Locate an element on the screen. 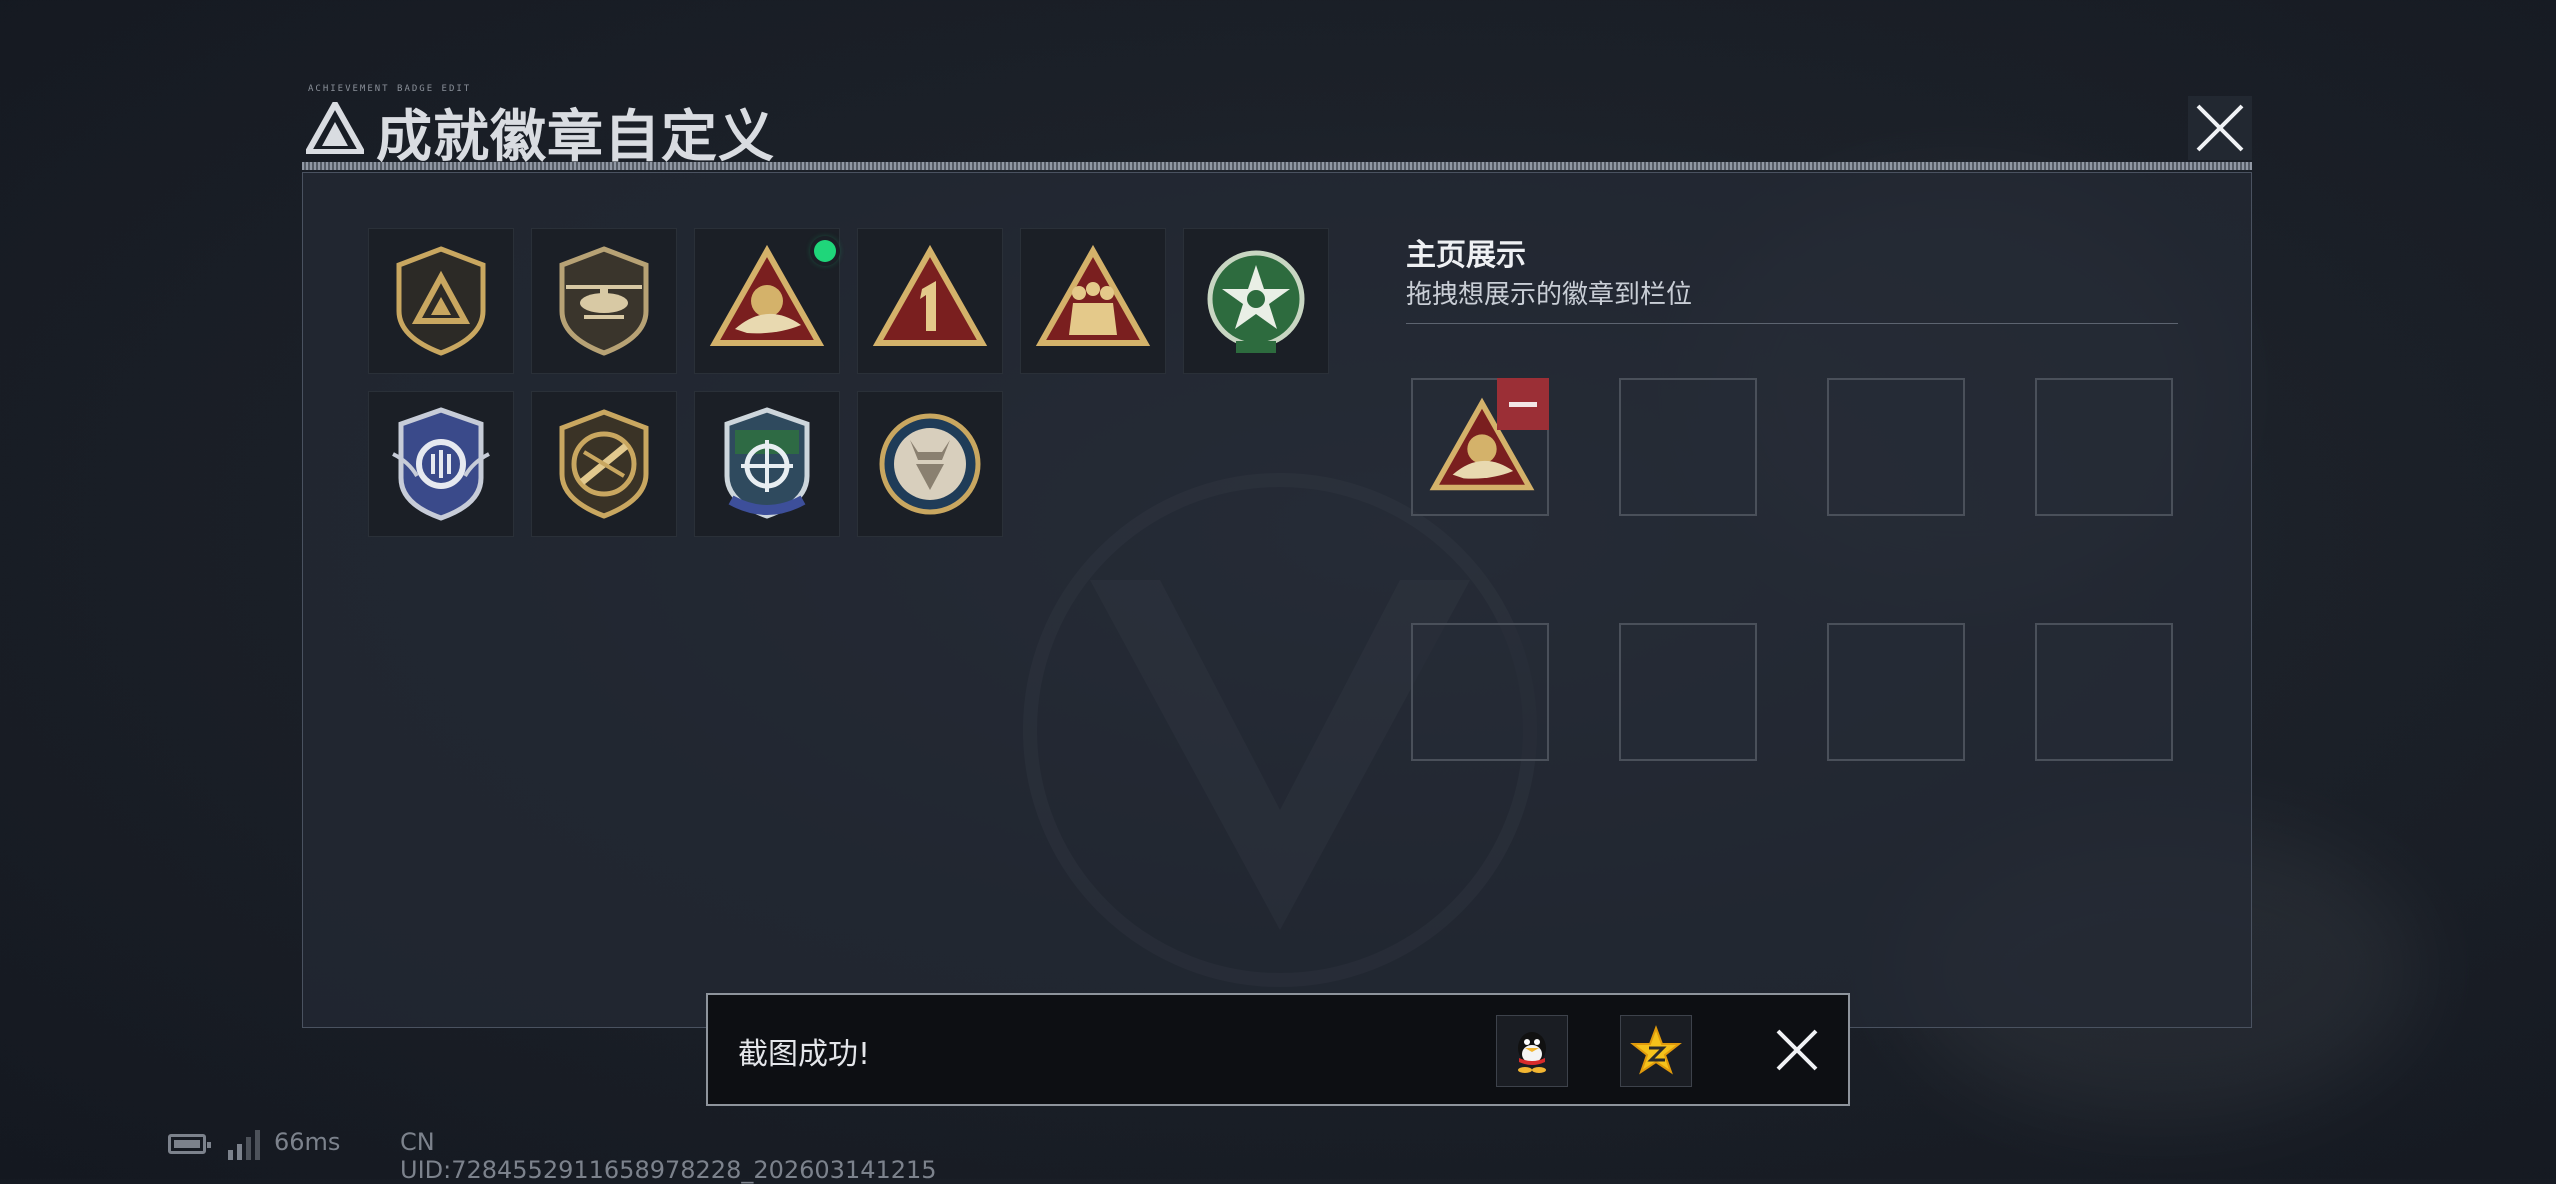  title-divider is located at coordinates (1277, 166).